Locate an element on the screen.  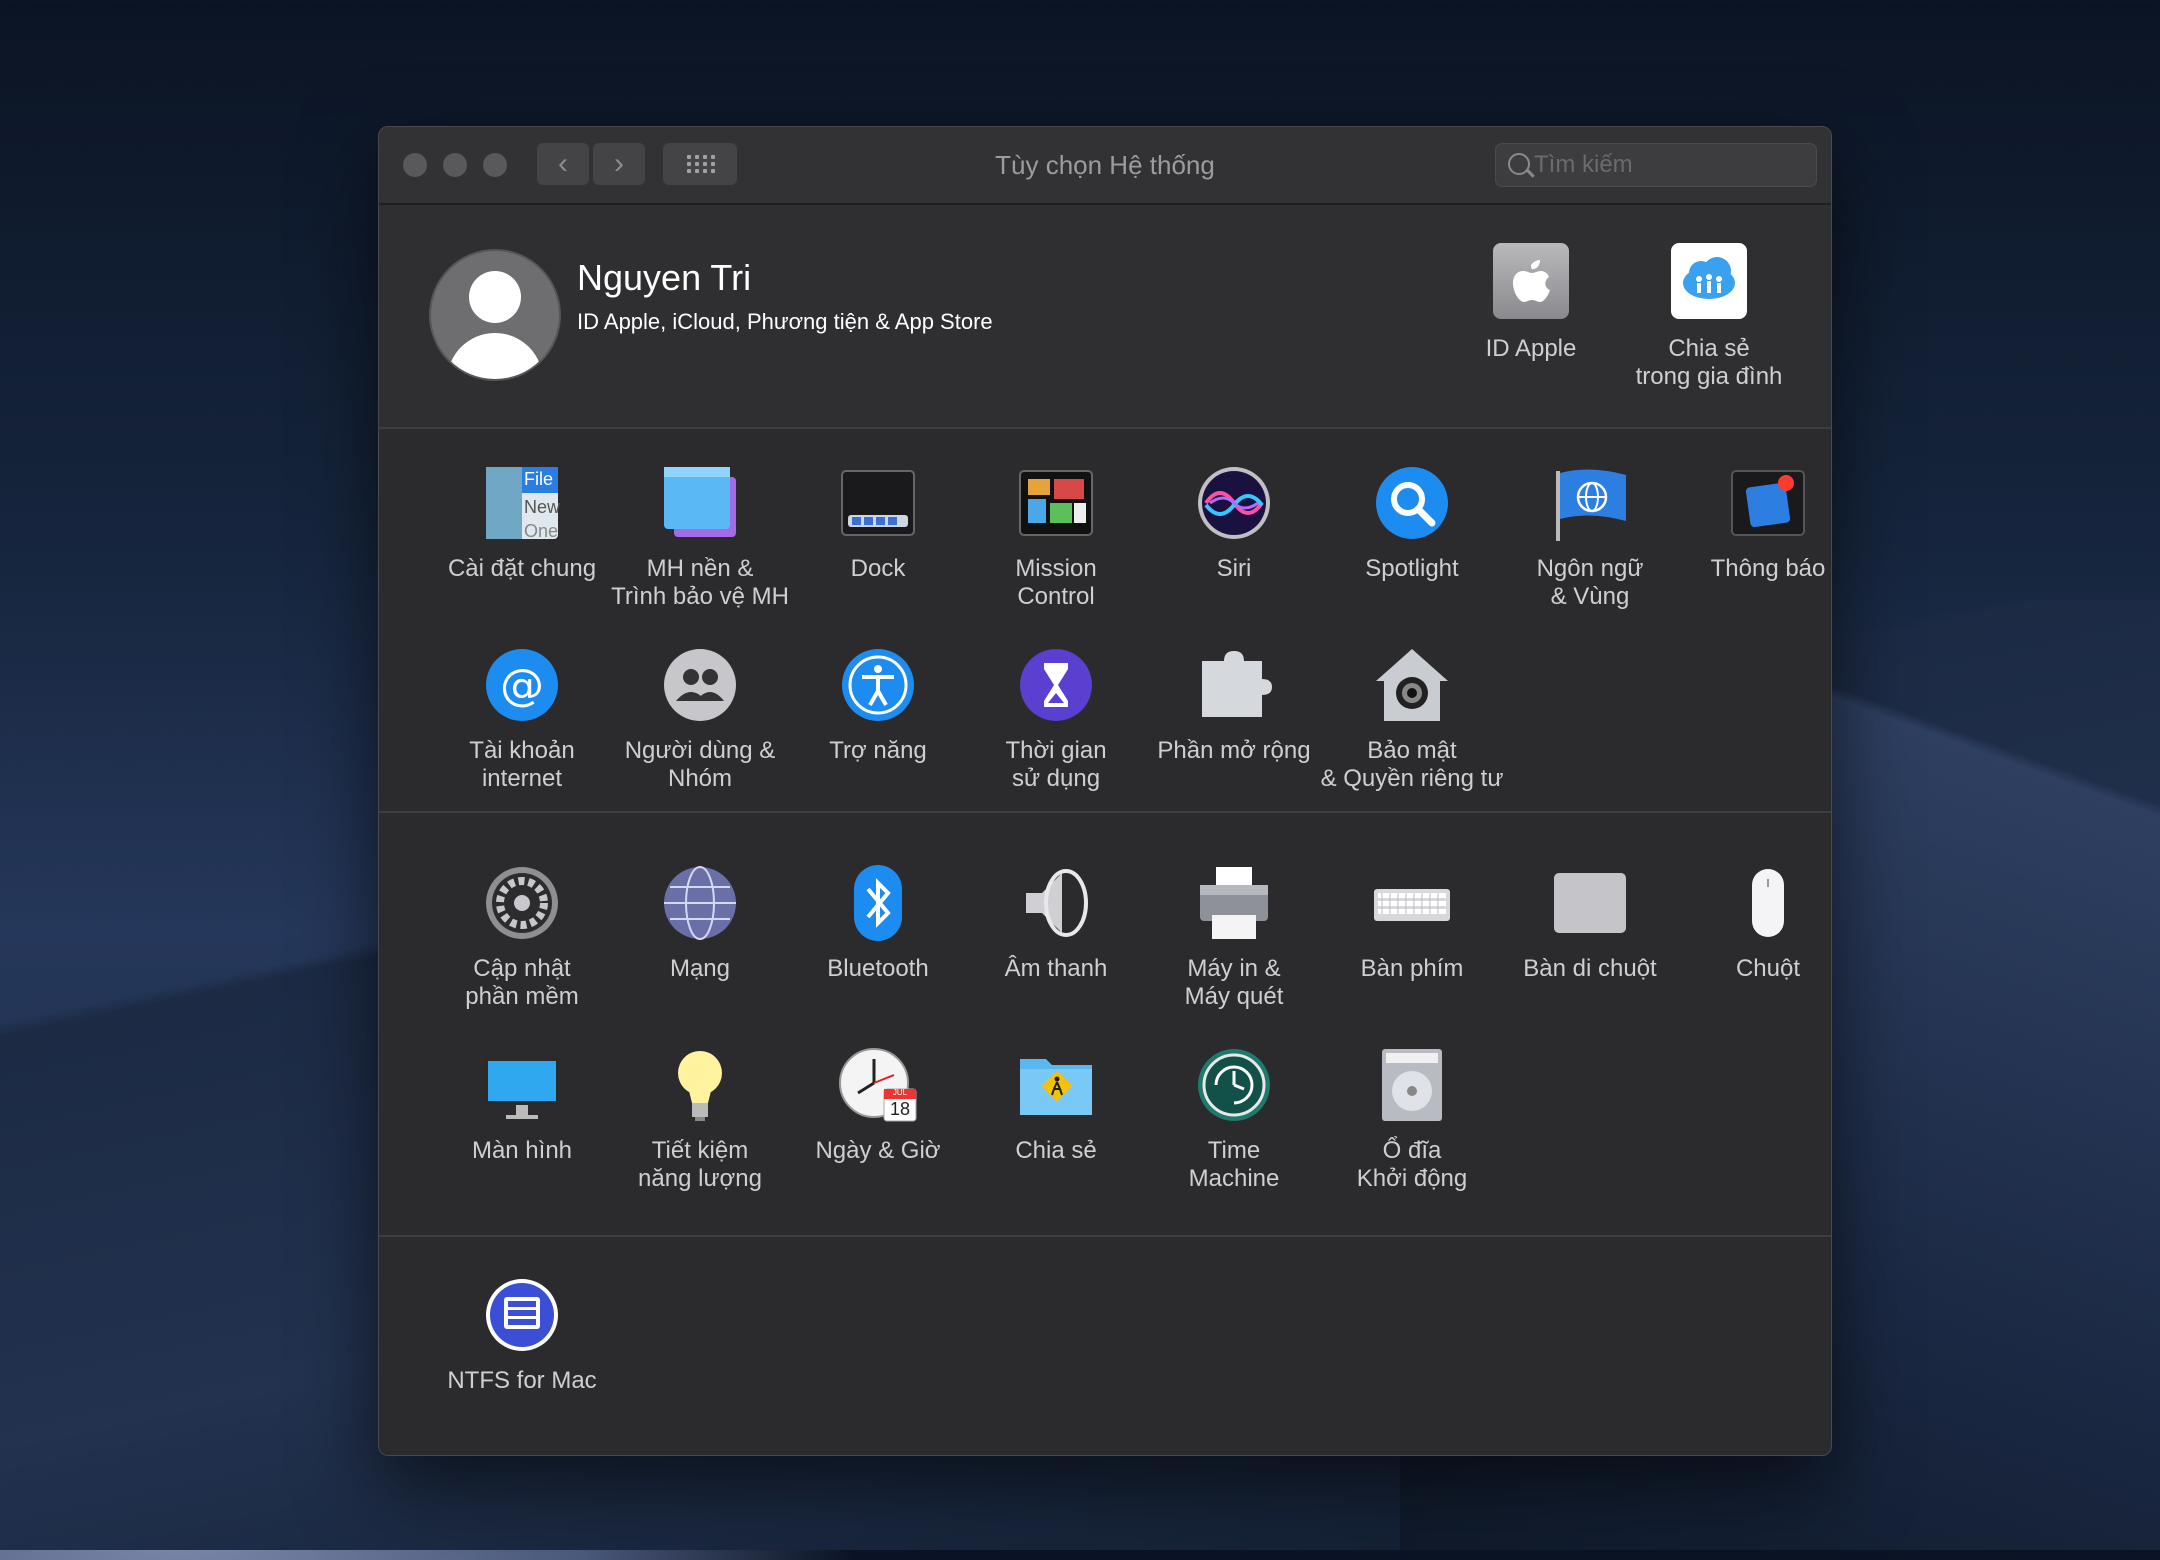
pane-keyboard: Bàn phím is located at coordinates (1412, 923).